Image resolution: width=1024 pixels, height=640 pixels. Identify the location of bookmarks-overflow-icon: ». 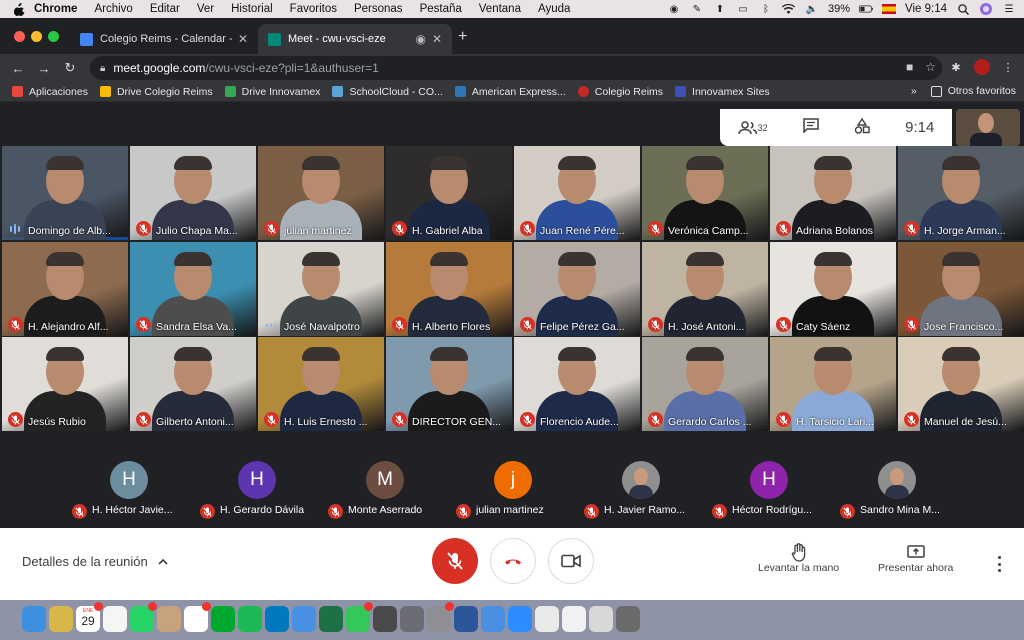
(914, 91).